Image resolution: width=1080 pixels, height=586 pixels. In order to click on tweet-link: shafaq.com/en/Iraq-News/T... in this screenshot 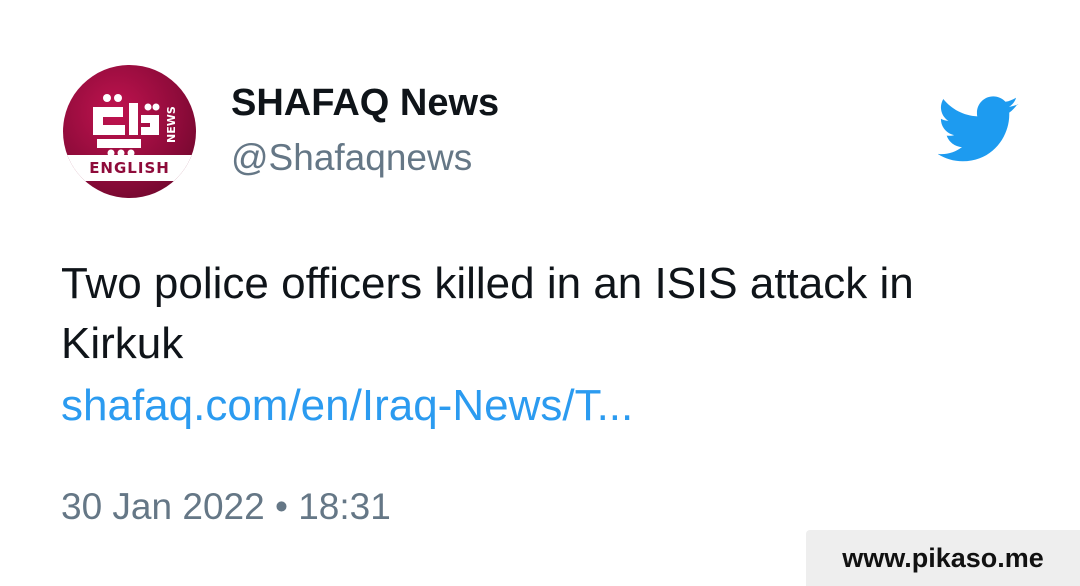, I will do `click(347, 406)`.